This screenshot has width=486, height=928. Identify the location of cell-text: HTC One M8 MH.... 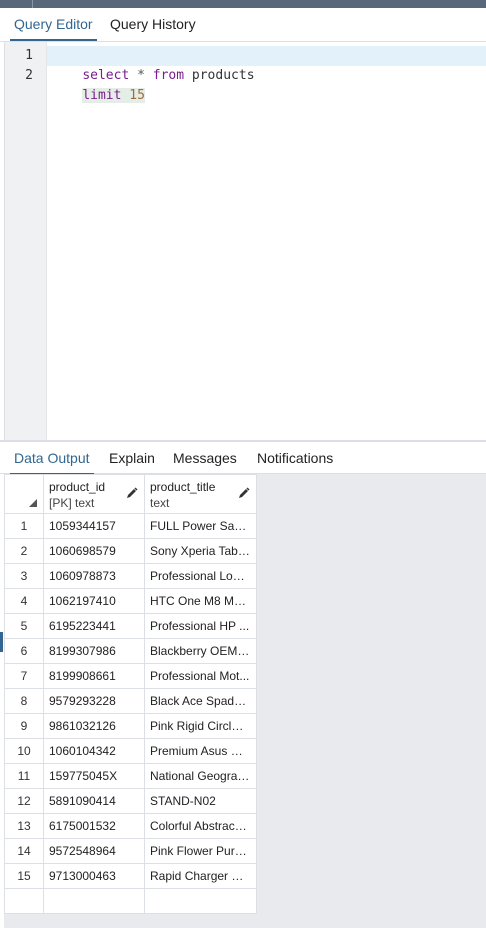
(200, 601).